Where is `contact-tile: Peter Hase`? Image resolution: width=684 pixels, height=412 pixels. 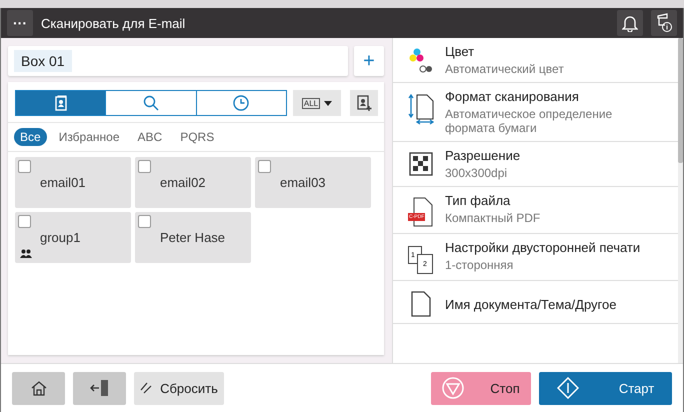
contact-tile: Peter Hase is located at coordinates (193, 237).